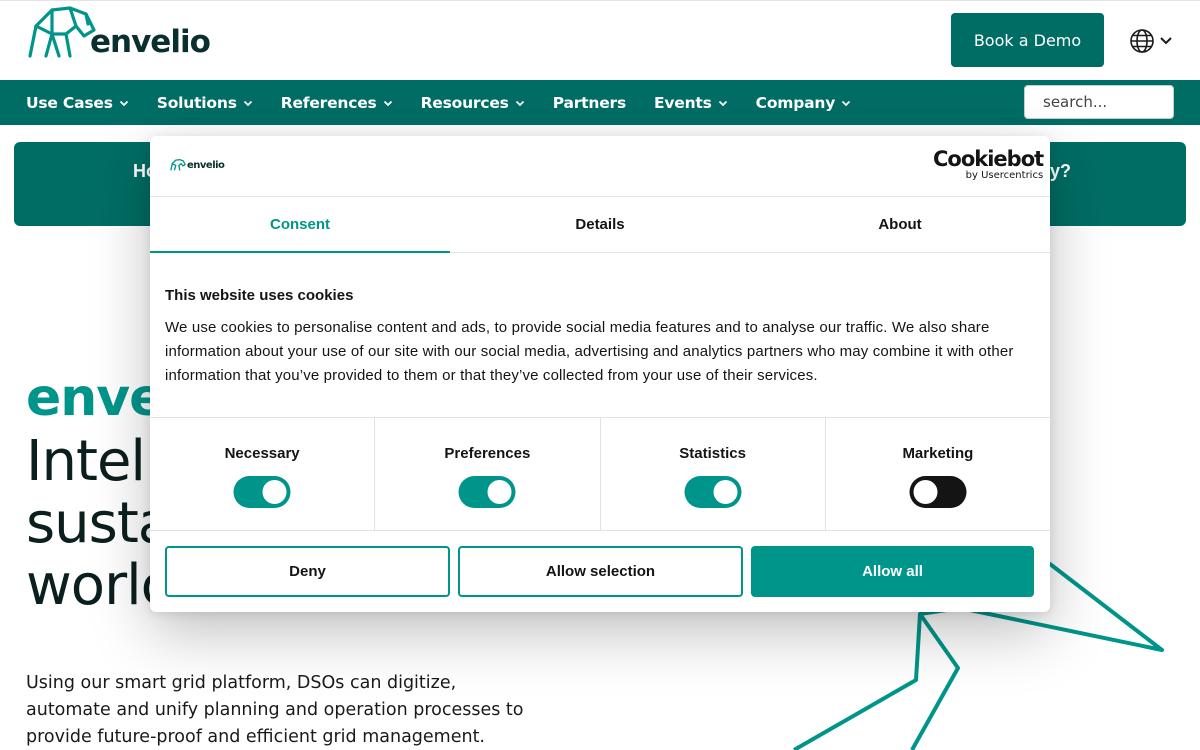 This screenshot has height=750, width=1200. What do you see at coordinates (69, 102) in the screenshot?
I see `nav-label: Use Cases` at bounding box center [69, 102].